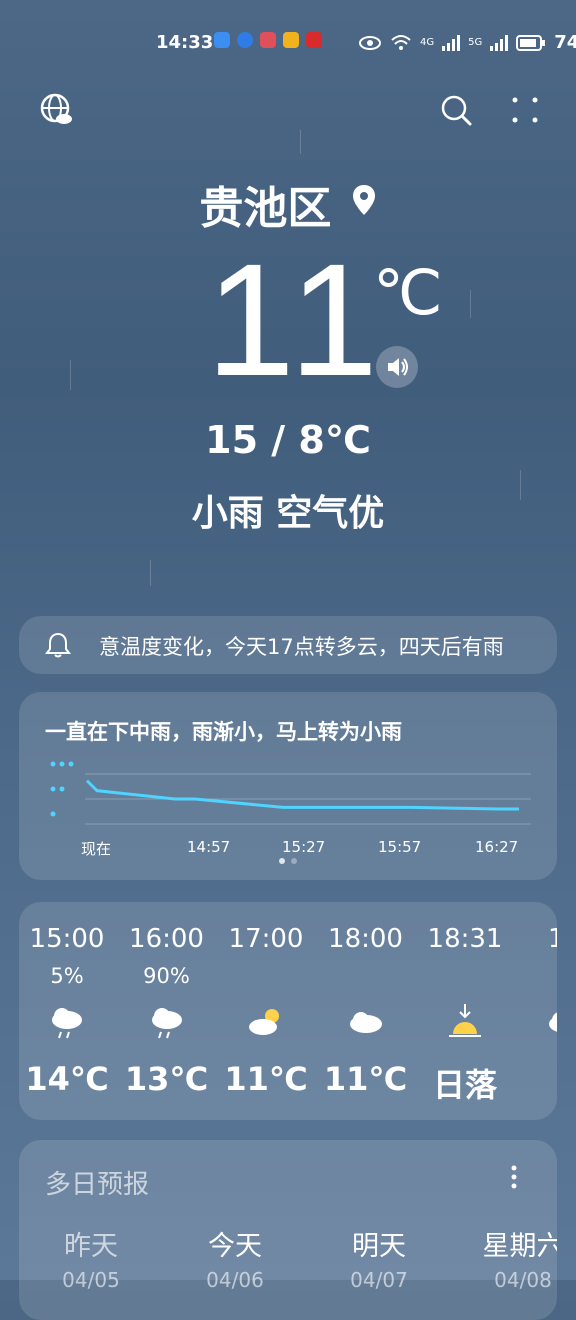  I want to click on search-button, so click(456, 110).